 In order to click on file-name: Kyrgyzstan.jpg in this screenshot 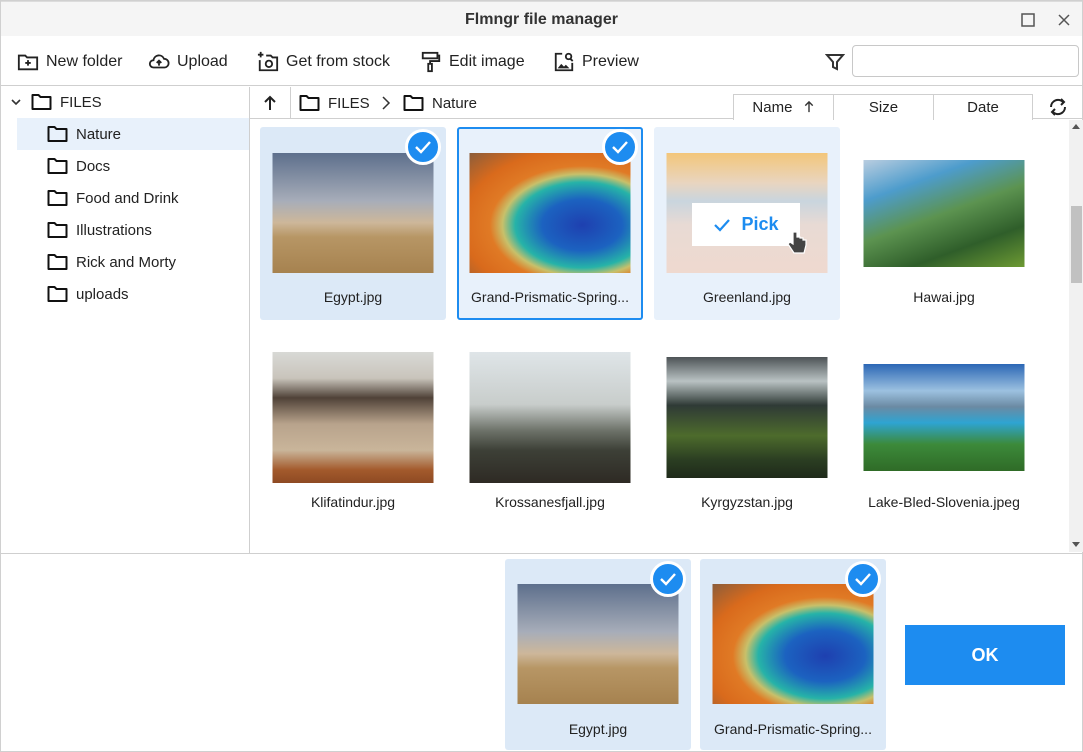, I will do `click(747, 502)`.